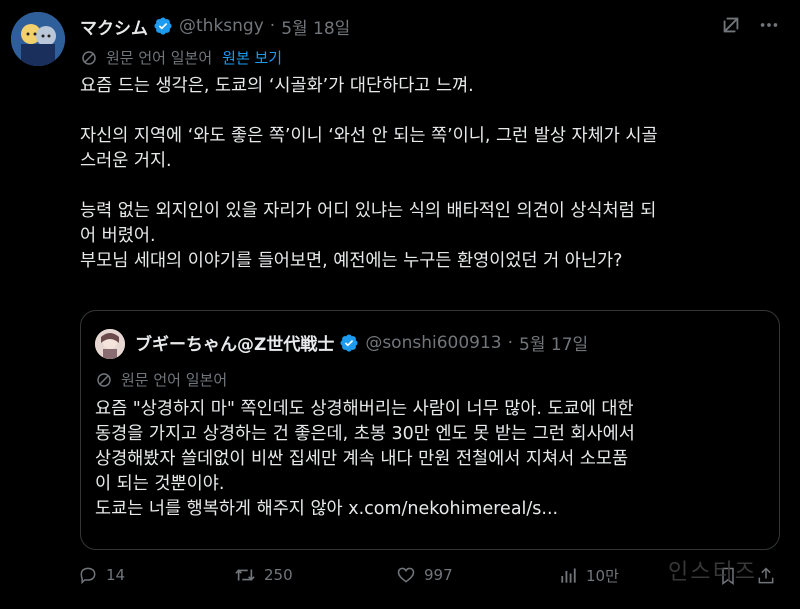 The image size is (800, 609). Describe the element at coordinates (438, 575) in the screenshot. I see `like-count: 997` at that location.